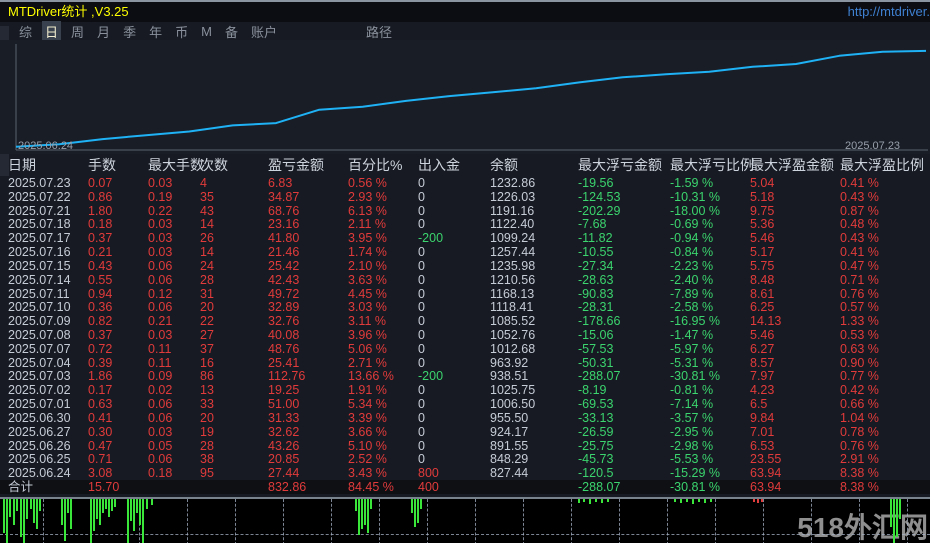 The width and height of the screenshot is (930, 543). I want to click on cell: 5.36, so click(762, 224).